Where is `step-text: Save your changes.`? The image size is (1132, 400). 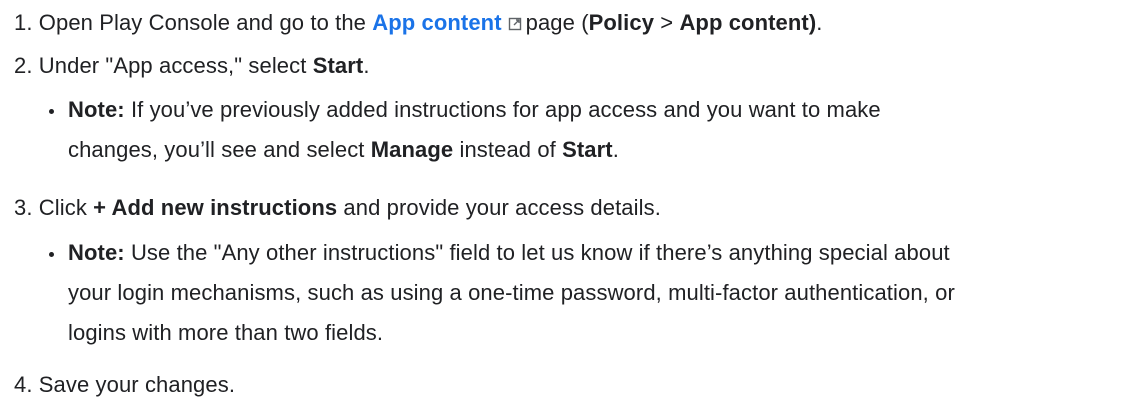 step-text: Save your changes. is located at coordinates (137, 384).